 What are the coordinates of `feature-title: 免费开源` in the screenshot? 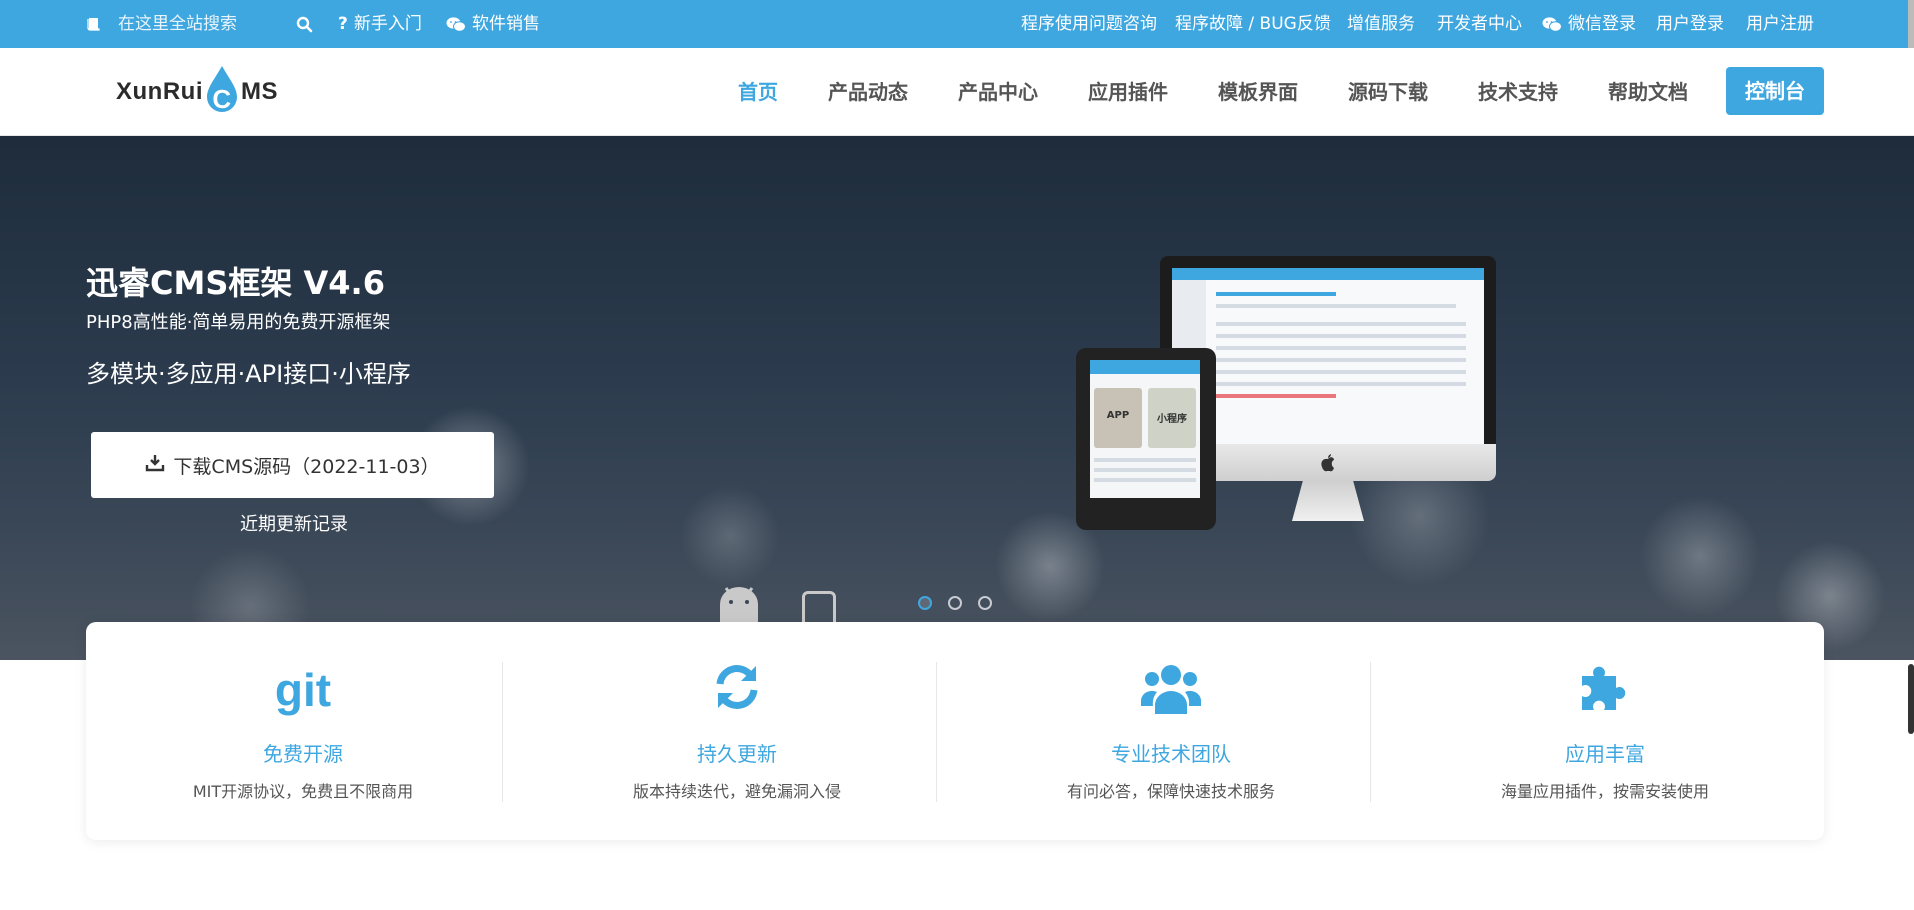 It's located at (303, 754).